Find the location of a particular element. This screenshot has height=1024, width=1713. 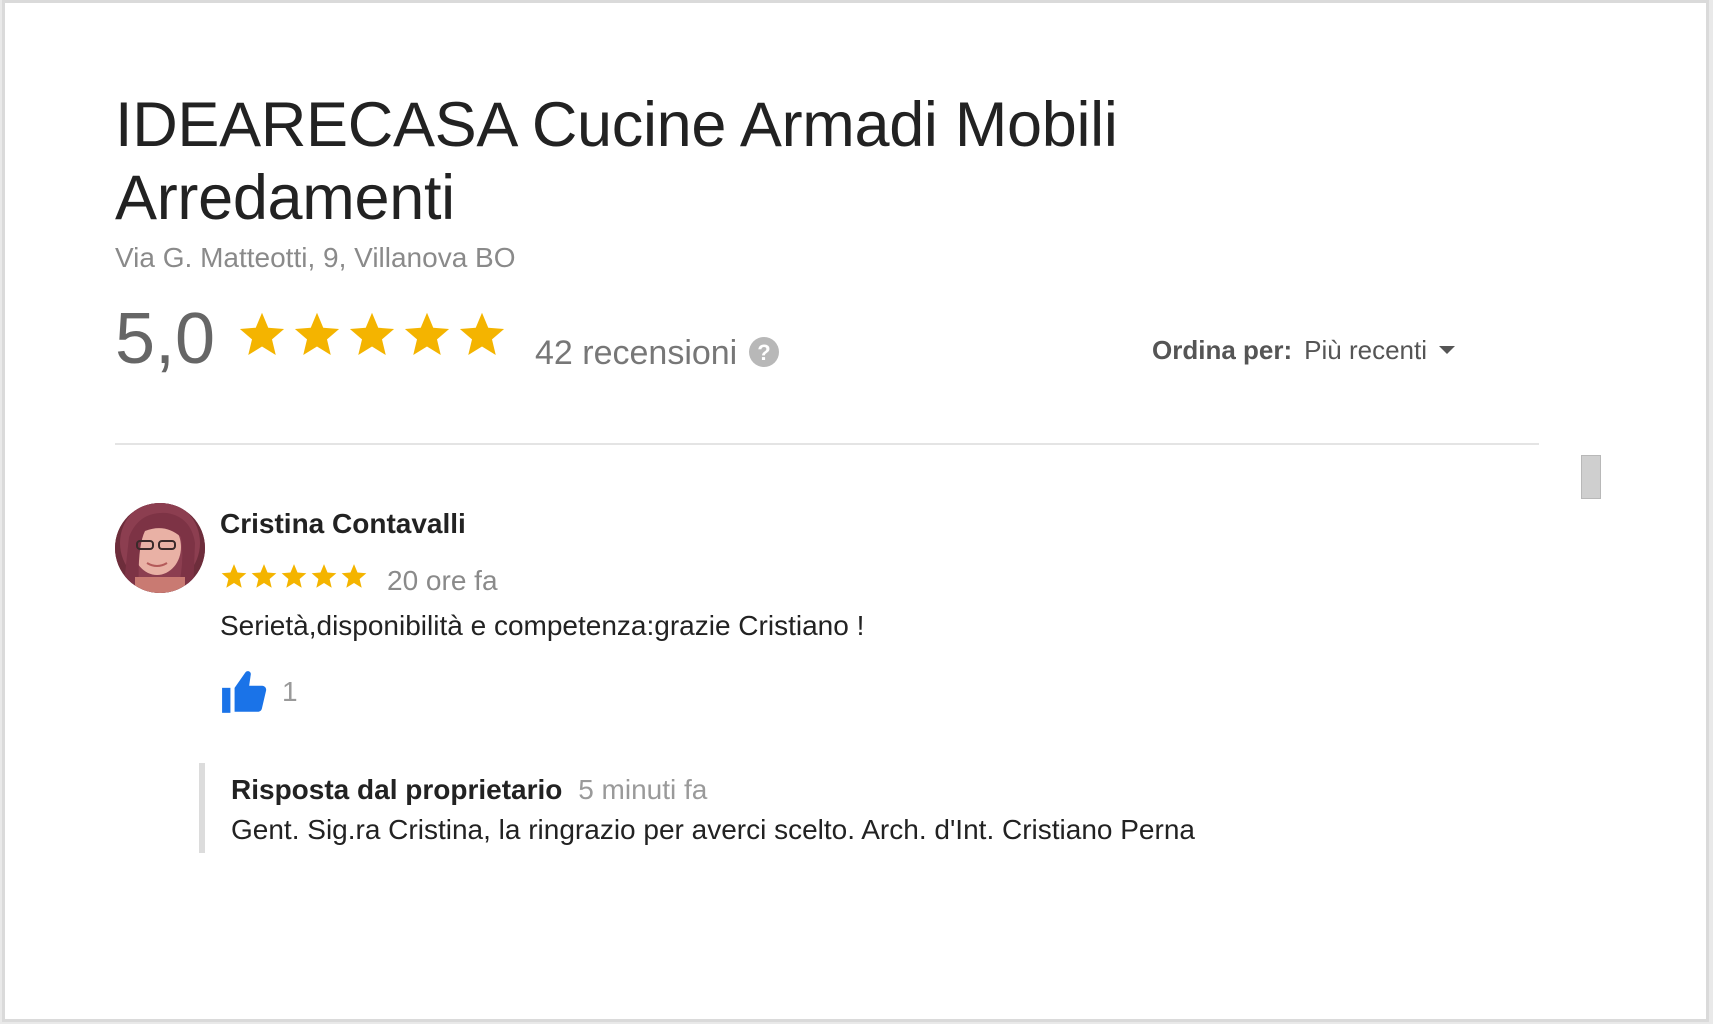

like-button: 1 is located at coordinates (259, 692).